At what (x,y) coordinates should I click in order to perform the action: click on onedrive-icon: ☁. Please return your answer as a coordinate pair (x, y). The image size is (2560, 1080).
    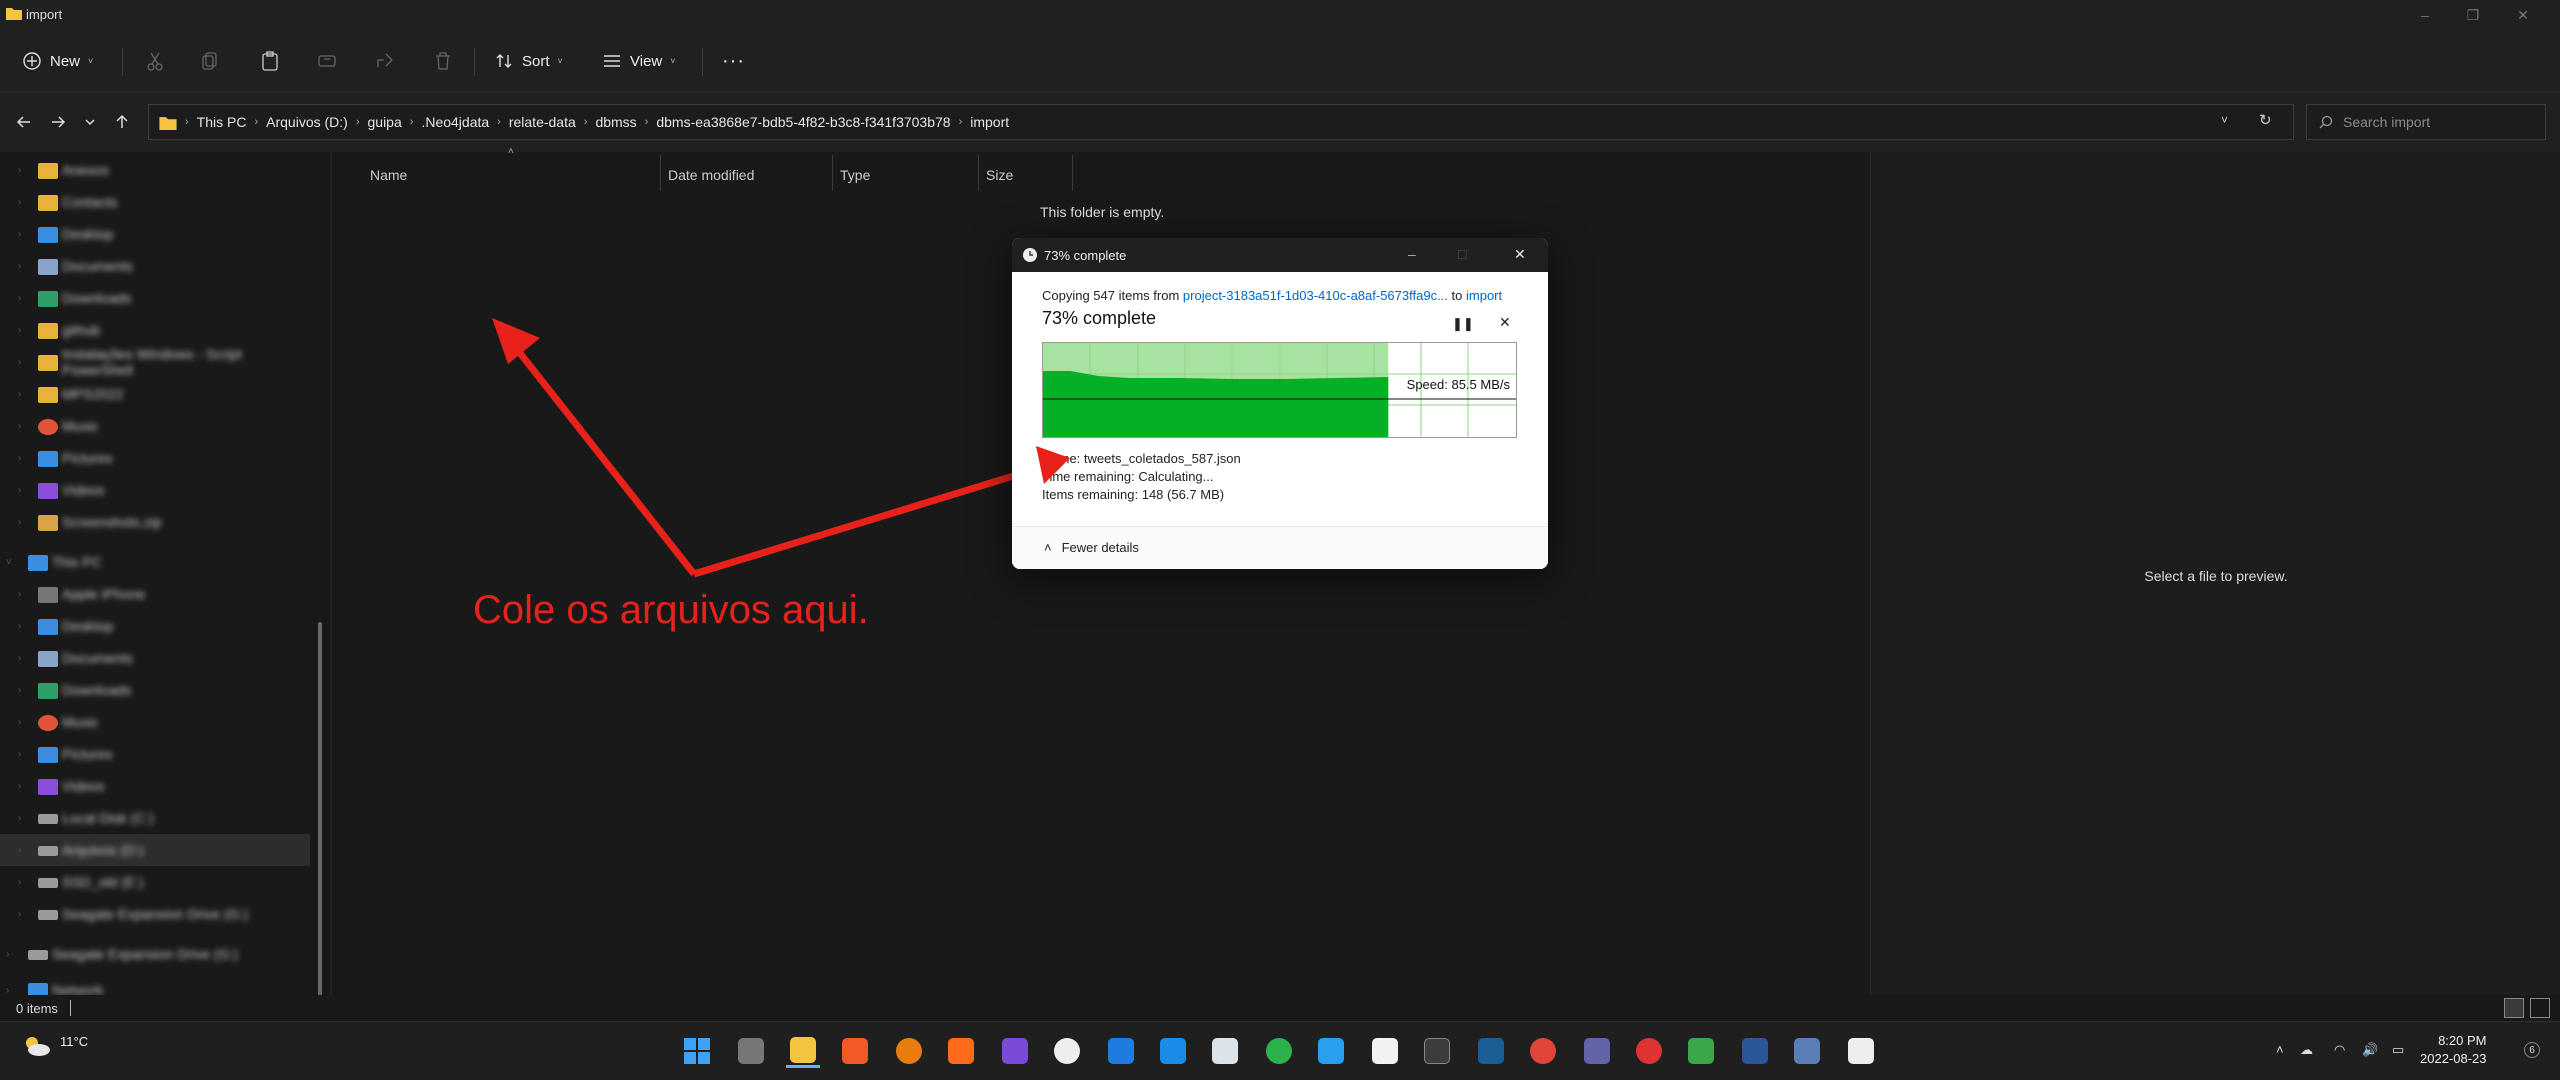
    Looking at the image, I should click on (2306, 1050).